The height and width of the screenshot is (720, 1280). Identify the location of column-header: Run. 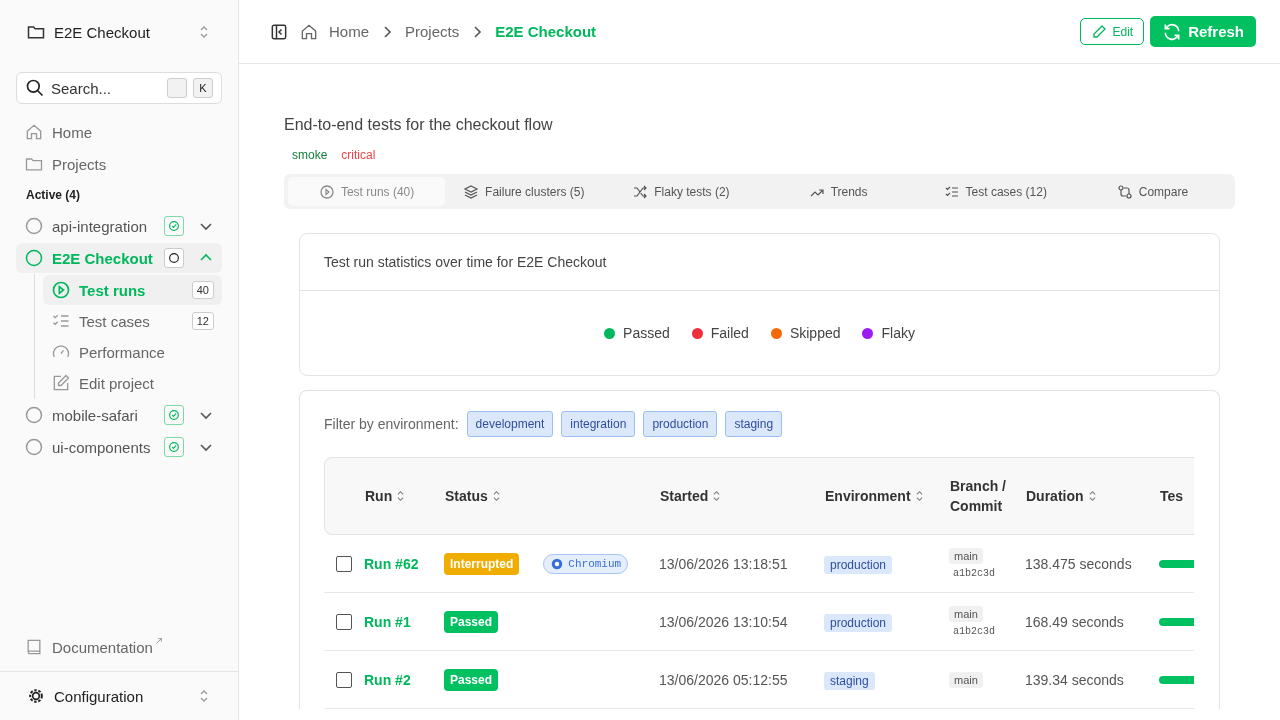
(405, 496).